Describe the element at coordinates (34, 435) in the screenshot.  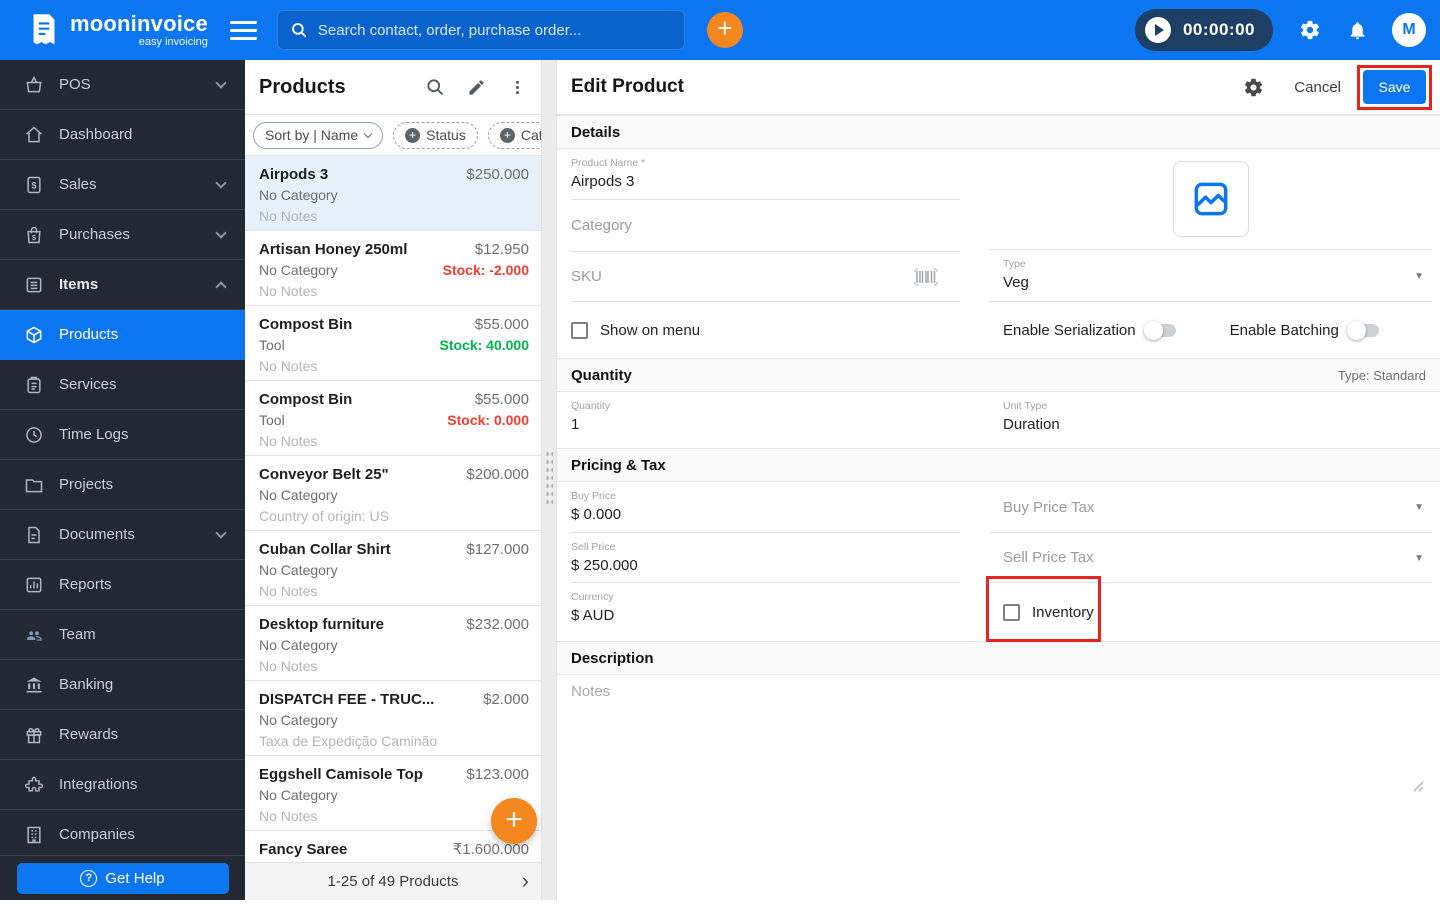
I see `clock-icon` at that location.